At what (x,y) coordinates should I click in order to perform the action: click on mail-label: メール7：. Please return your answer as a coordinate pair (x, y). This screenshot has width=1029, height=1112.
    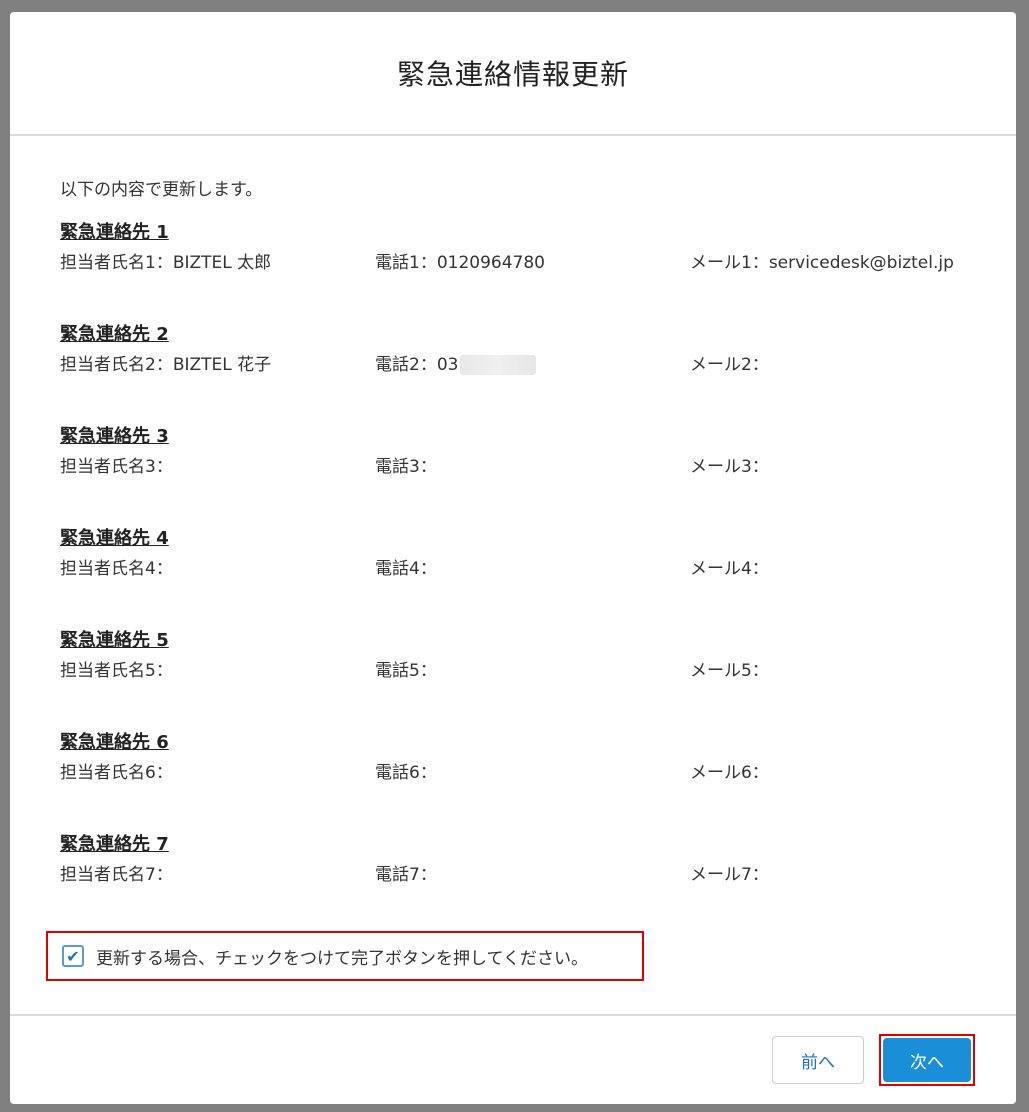
    Looking at the image, I should click on (729, 875).